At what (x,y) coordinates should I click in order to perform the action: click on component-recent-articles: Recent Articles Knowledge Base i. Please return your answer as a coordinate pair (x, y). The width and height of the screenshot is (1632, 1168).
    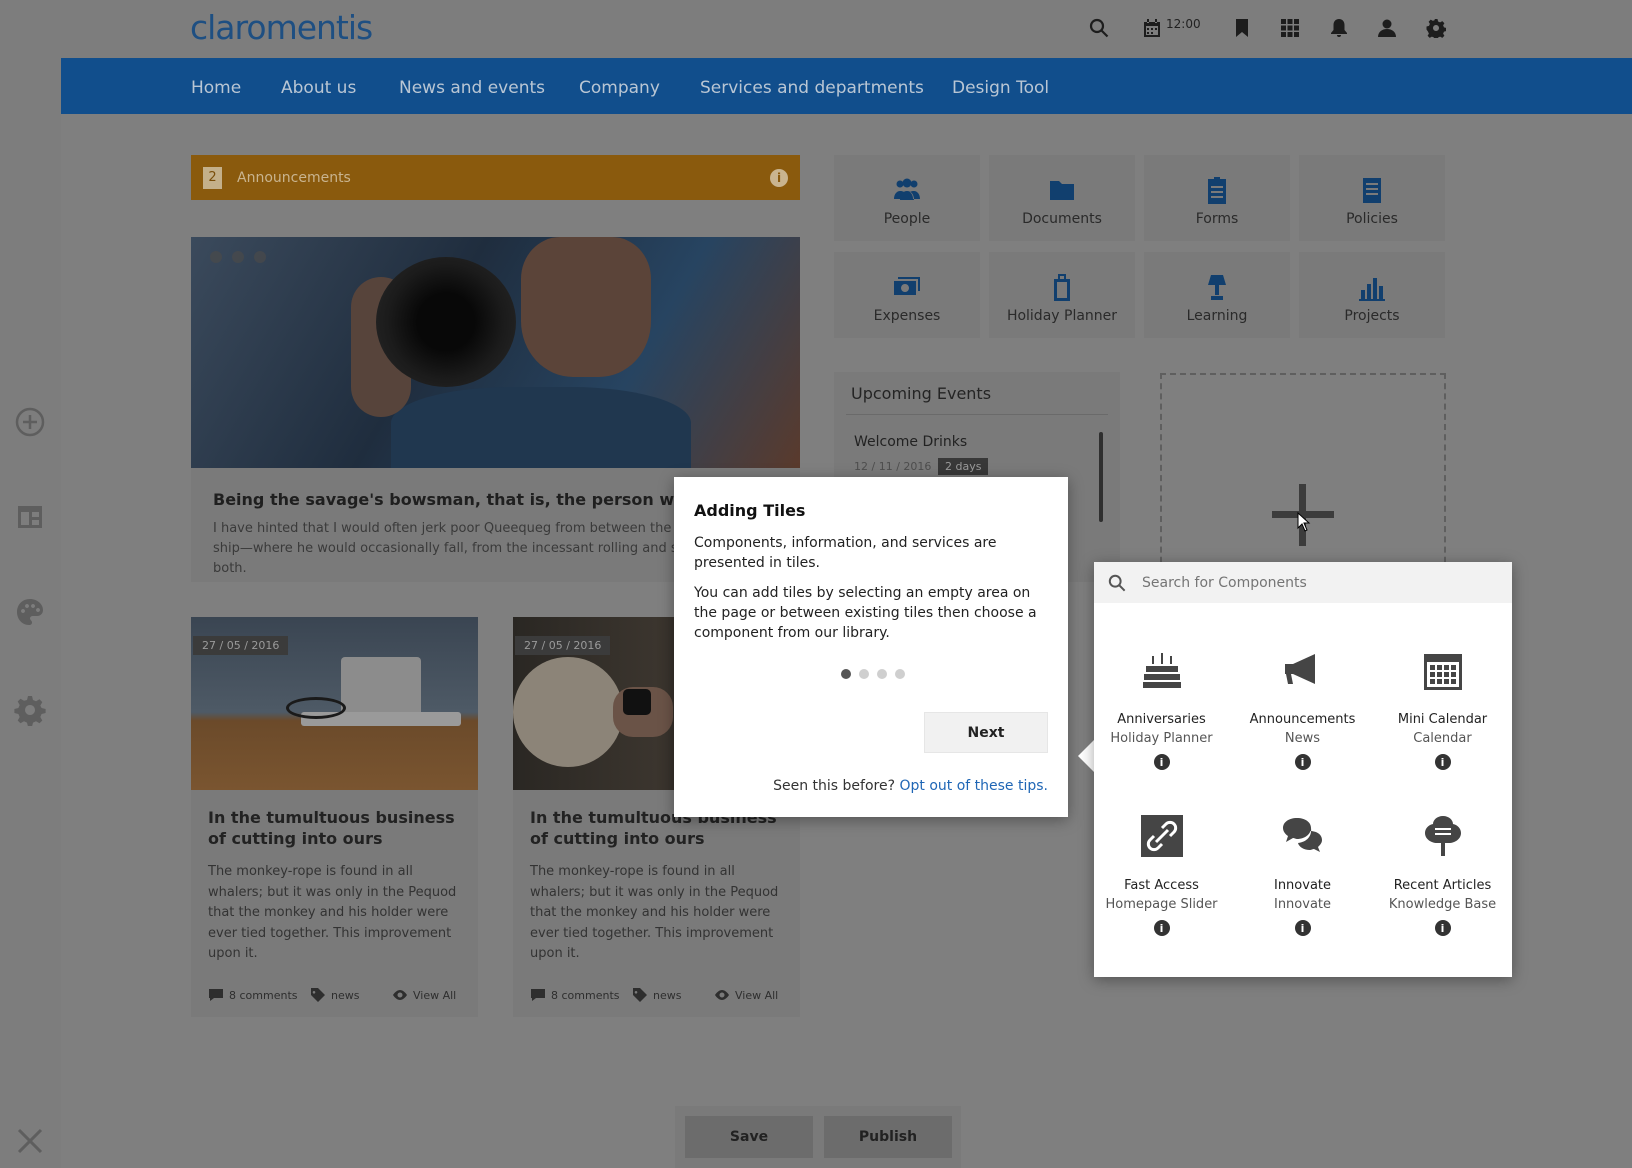
    Looking at the image, I should click on (1442, 875).